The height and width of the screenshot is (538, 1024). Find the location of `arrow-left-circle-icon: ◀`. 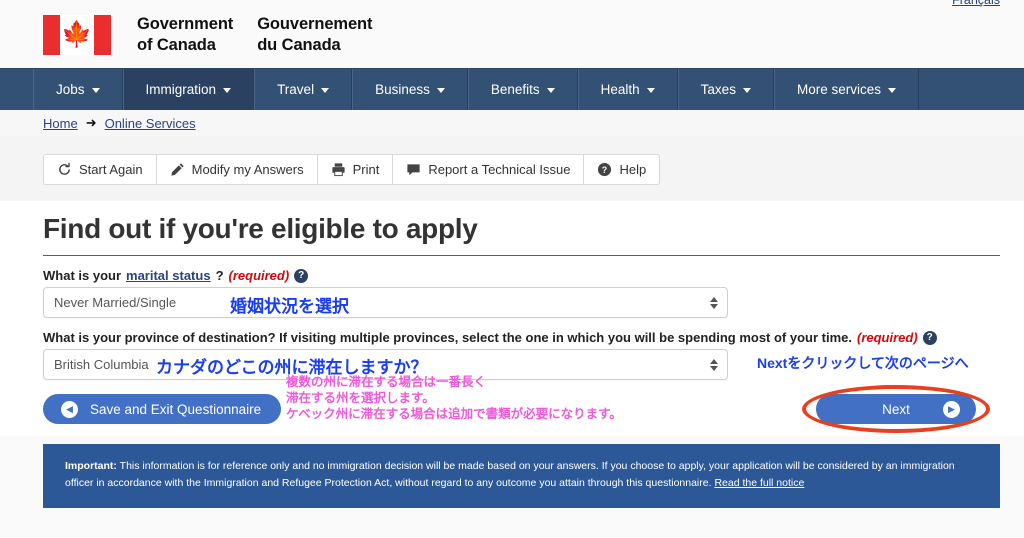

arrow-left-circle-icon: ◀ is located at coordinates (69, 409).